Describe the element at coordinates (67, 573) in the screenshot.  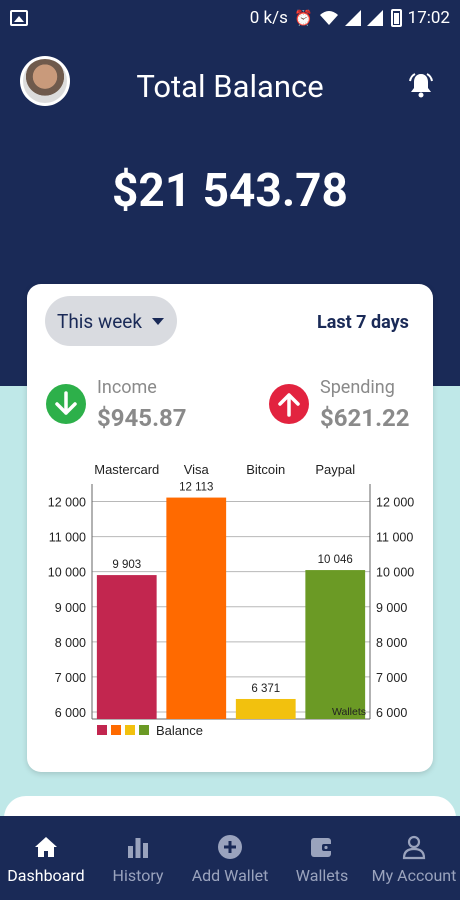
I see `y-tick-label-left: 10 000` at that location.